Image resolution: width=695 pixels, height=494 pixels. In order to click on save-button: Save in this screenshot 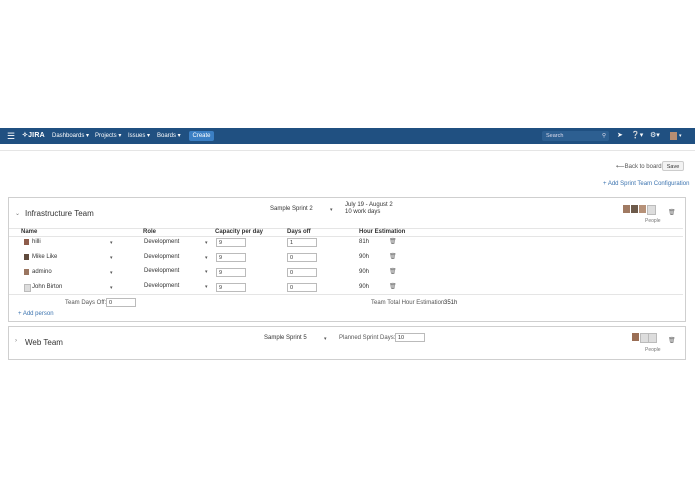, I will do `click(673, 166)`.